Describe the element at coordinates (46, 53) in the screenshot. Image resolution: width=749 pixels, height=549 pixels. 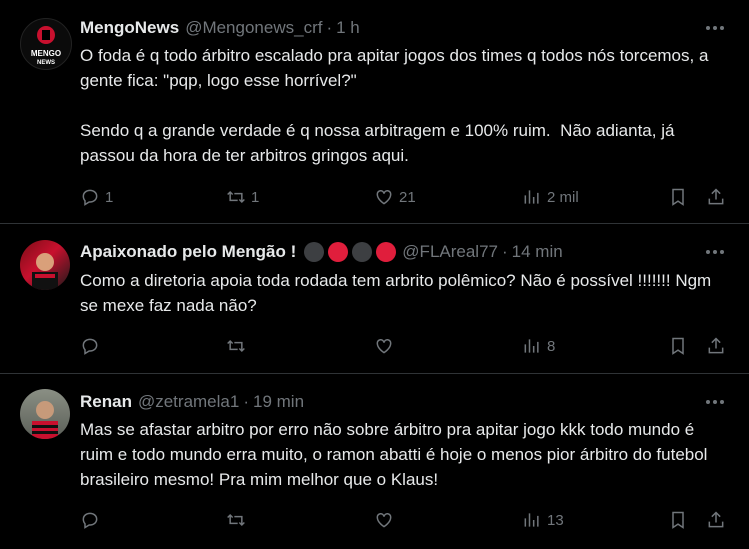
I see `svg-text: MENGO` at that location.